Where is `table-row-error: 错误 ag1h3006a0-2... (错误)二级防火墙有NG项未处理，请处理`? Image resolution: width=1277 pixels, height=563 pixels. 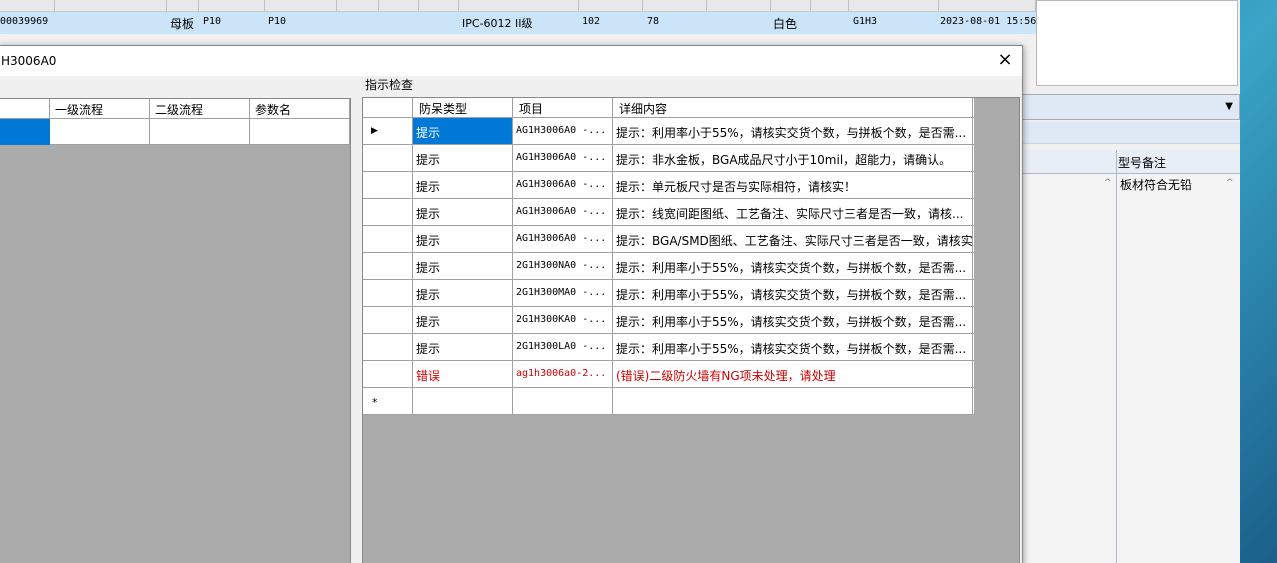
table-row-error: 错误 ag1h3006a0-2... (错误)二级防火墙有NG项未处理，请处理 is located at coordinates (668, 374).